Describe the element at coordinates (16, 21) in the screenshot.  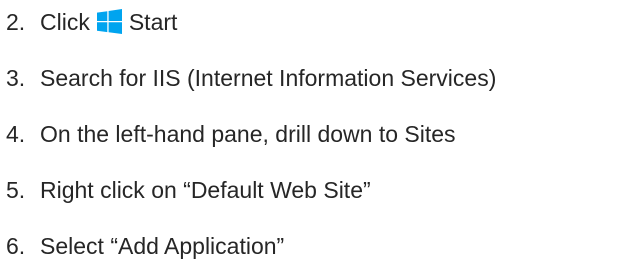
I see `step-number: 2.` at that location.